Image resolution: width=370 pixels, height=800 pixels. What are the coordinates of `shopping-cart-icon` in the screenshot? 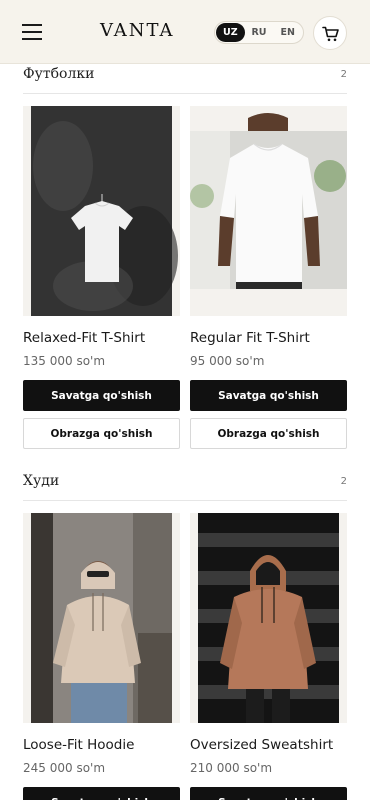 It's located at (330, 34).